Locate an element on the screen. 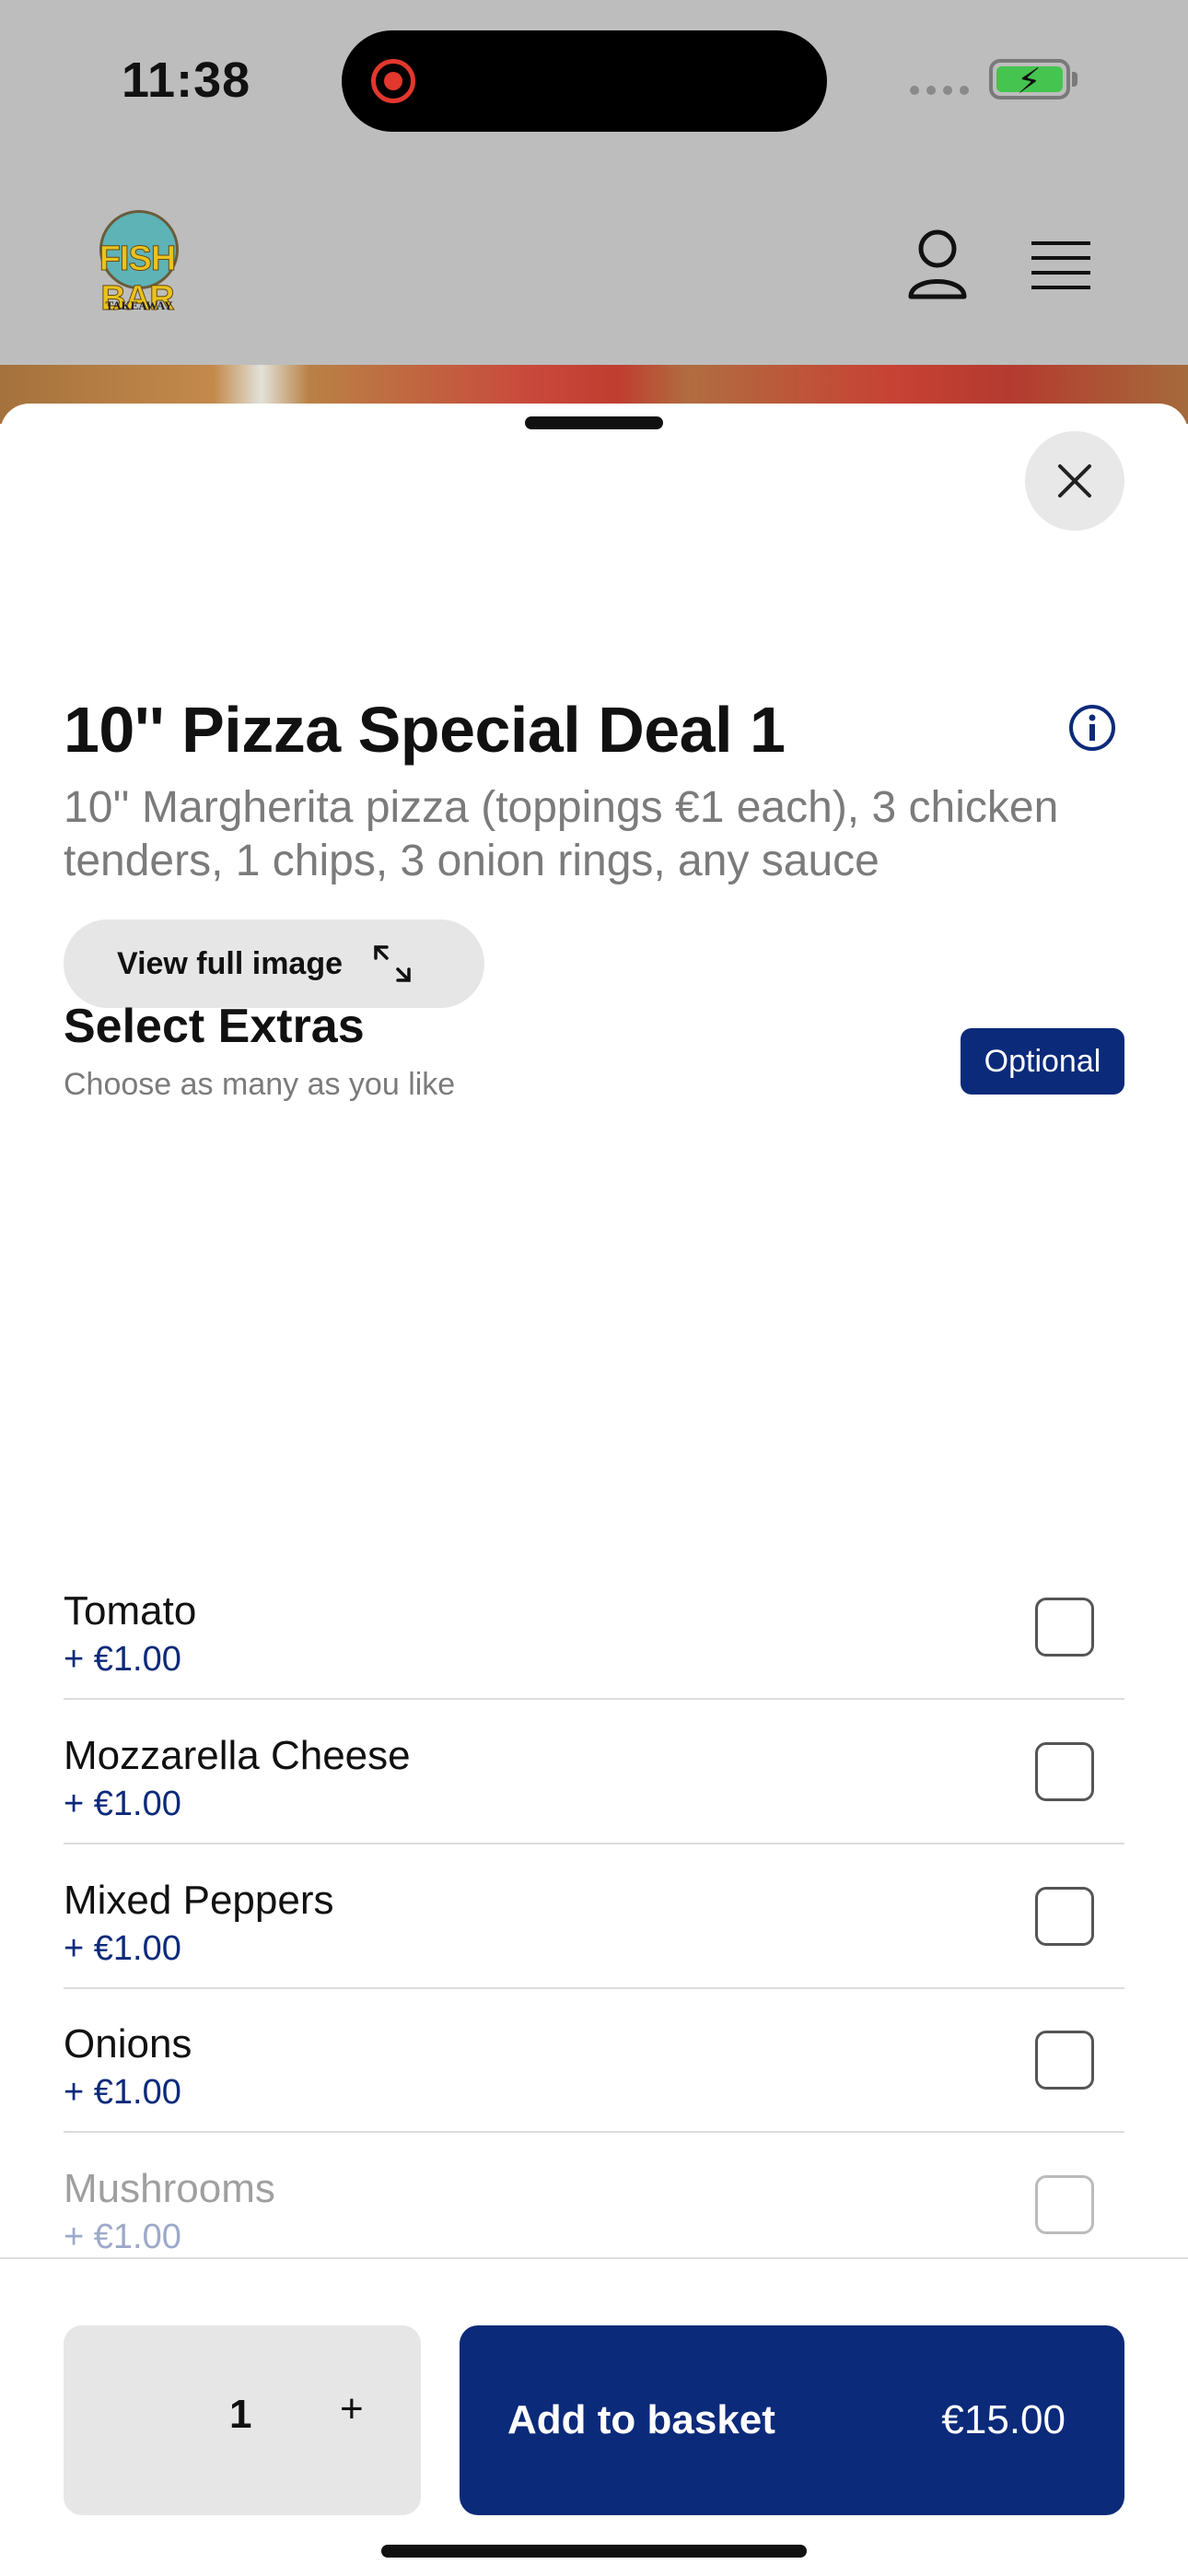  option-name: Mixed Peppers is located at coordinates (199, 1900).